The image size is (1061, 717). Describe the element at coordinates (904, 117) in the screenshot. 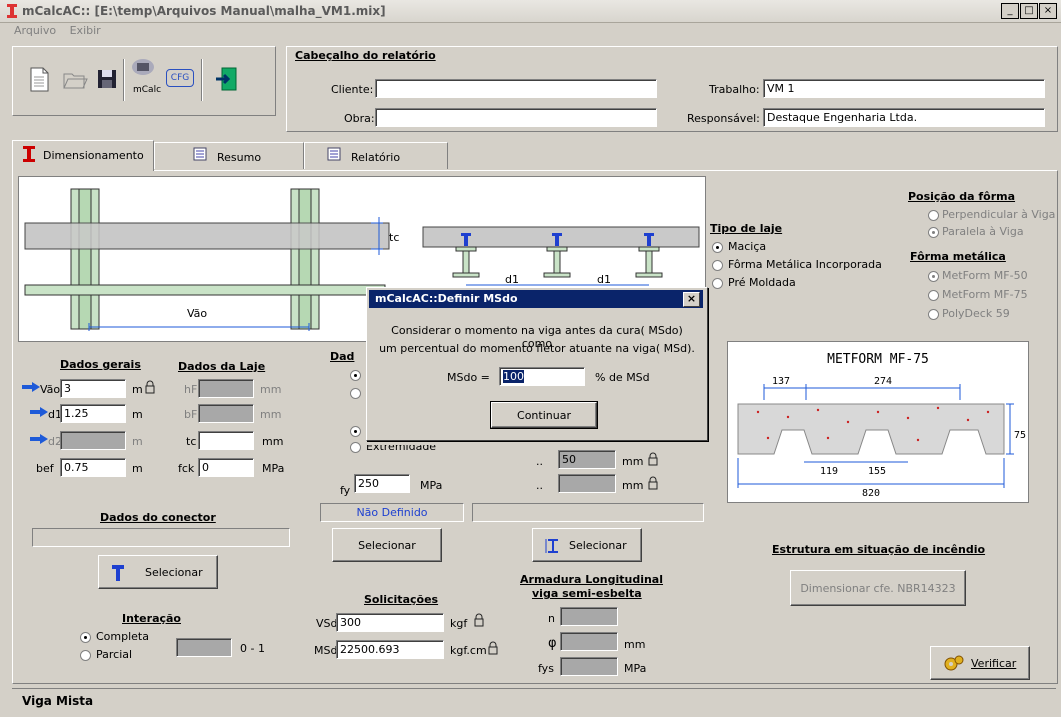

I see `responsavel-field: Destaque Engenharia Ltda.` at that location.